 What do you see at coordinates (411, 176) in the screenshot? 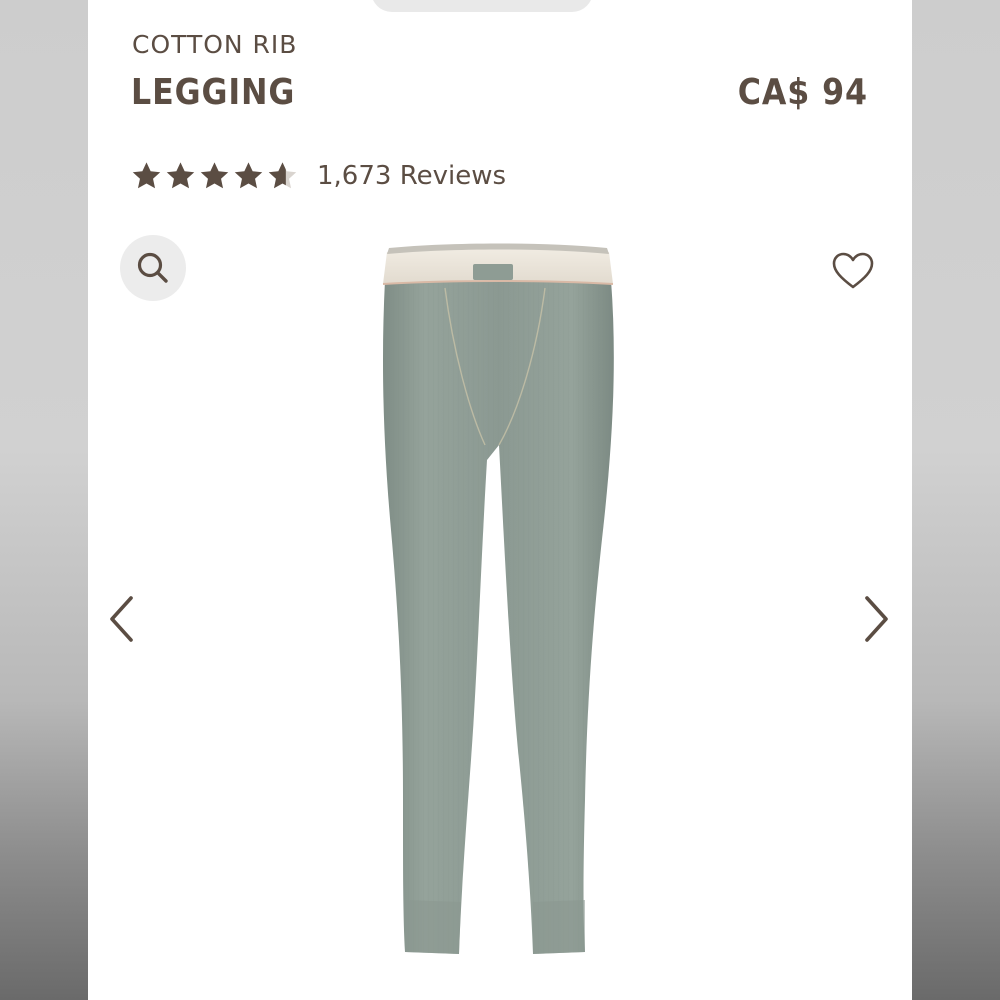
I see `reviews-link: 1,673 Reviews` at bounding box center [411, 176].